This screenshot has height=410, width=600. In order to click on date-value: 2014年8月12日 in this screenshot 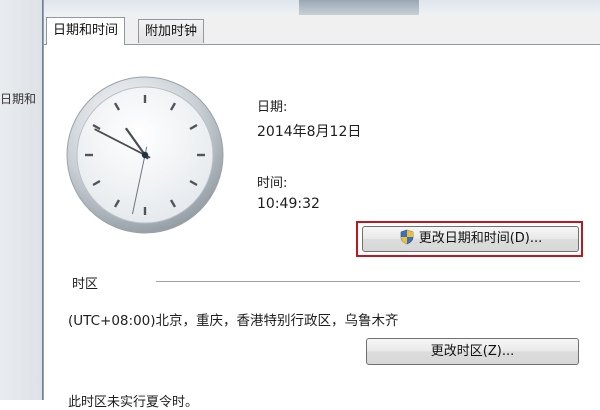, I will do `click(309, 132)`.